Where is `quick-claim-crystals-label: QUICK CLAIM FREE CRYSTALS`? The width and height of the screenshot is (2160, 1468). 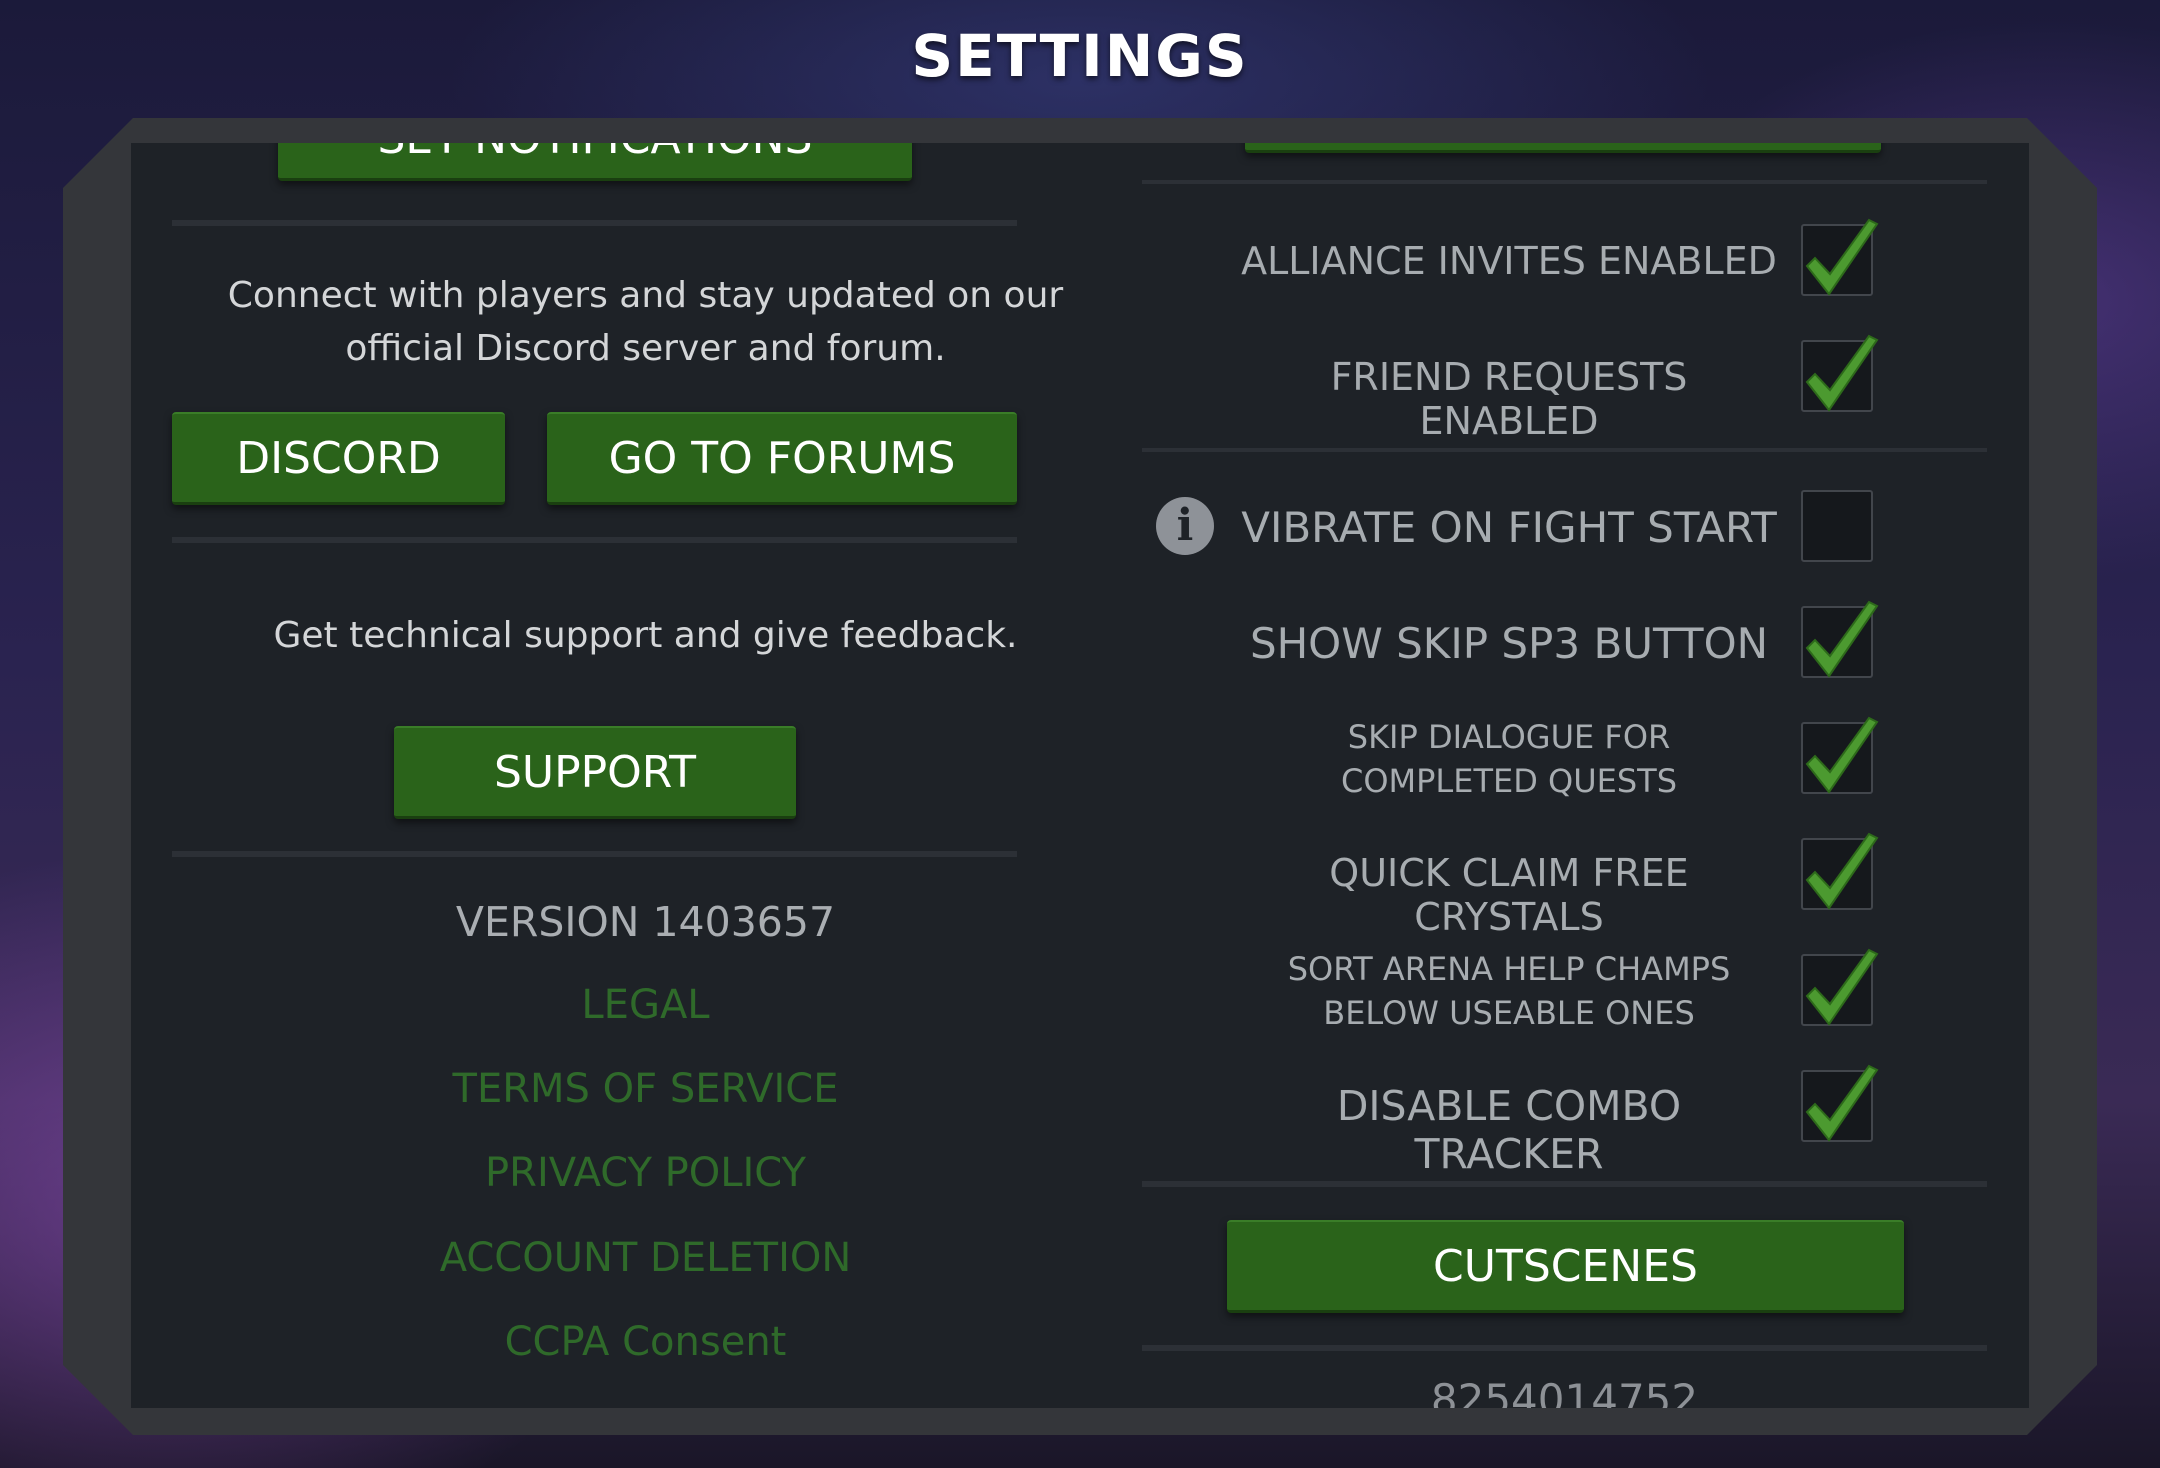
quick-claim-crystals-label: QUICK CLAIM FREE CRYSTALS is located at coordinates (1509, 895).